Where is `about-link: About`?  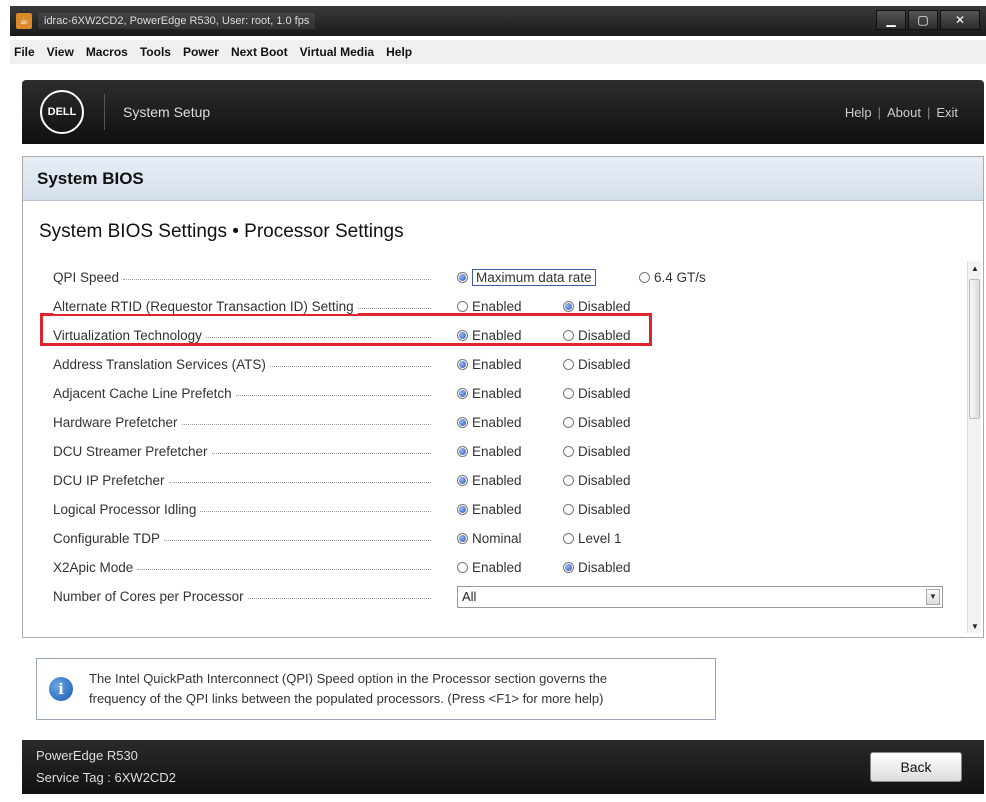 about-link: About is located at coordinates (904, 112).